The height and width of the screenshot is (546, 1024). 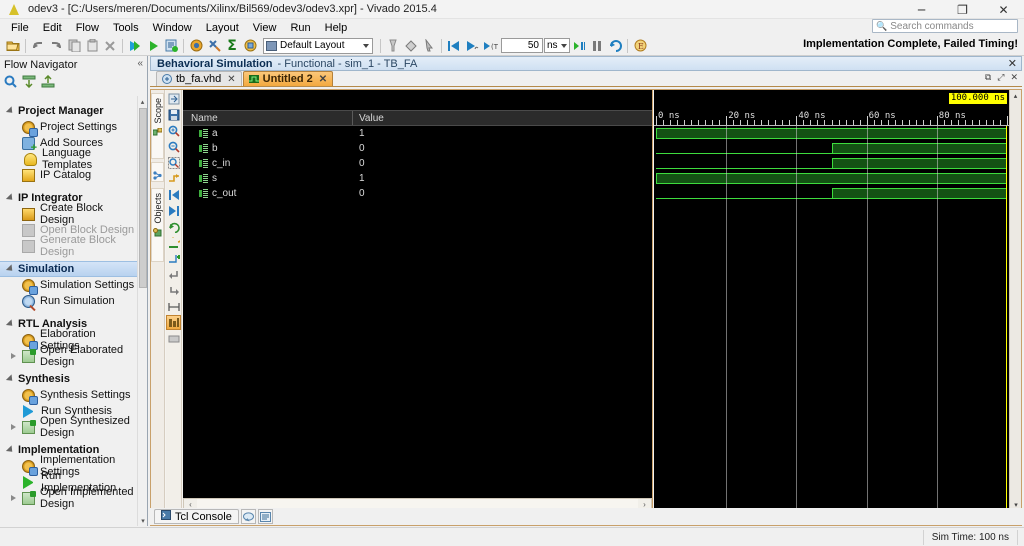 What do you see at coordinates (640, 46) in the screenshot?
I see `break-icon: E` at bounding box center [640, 46].